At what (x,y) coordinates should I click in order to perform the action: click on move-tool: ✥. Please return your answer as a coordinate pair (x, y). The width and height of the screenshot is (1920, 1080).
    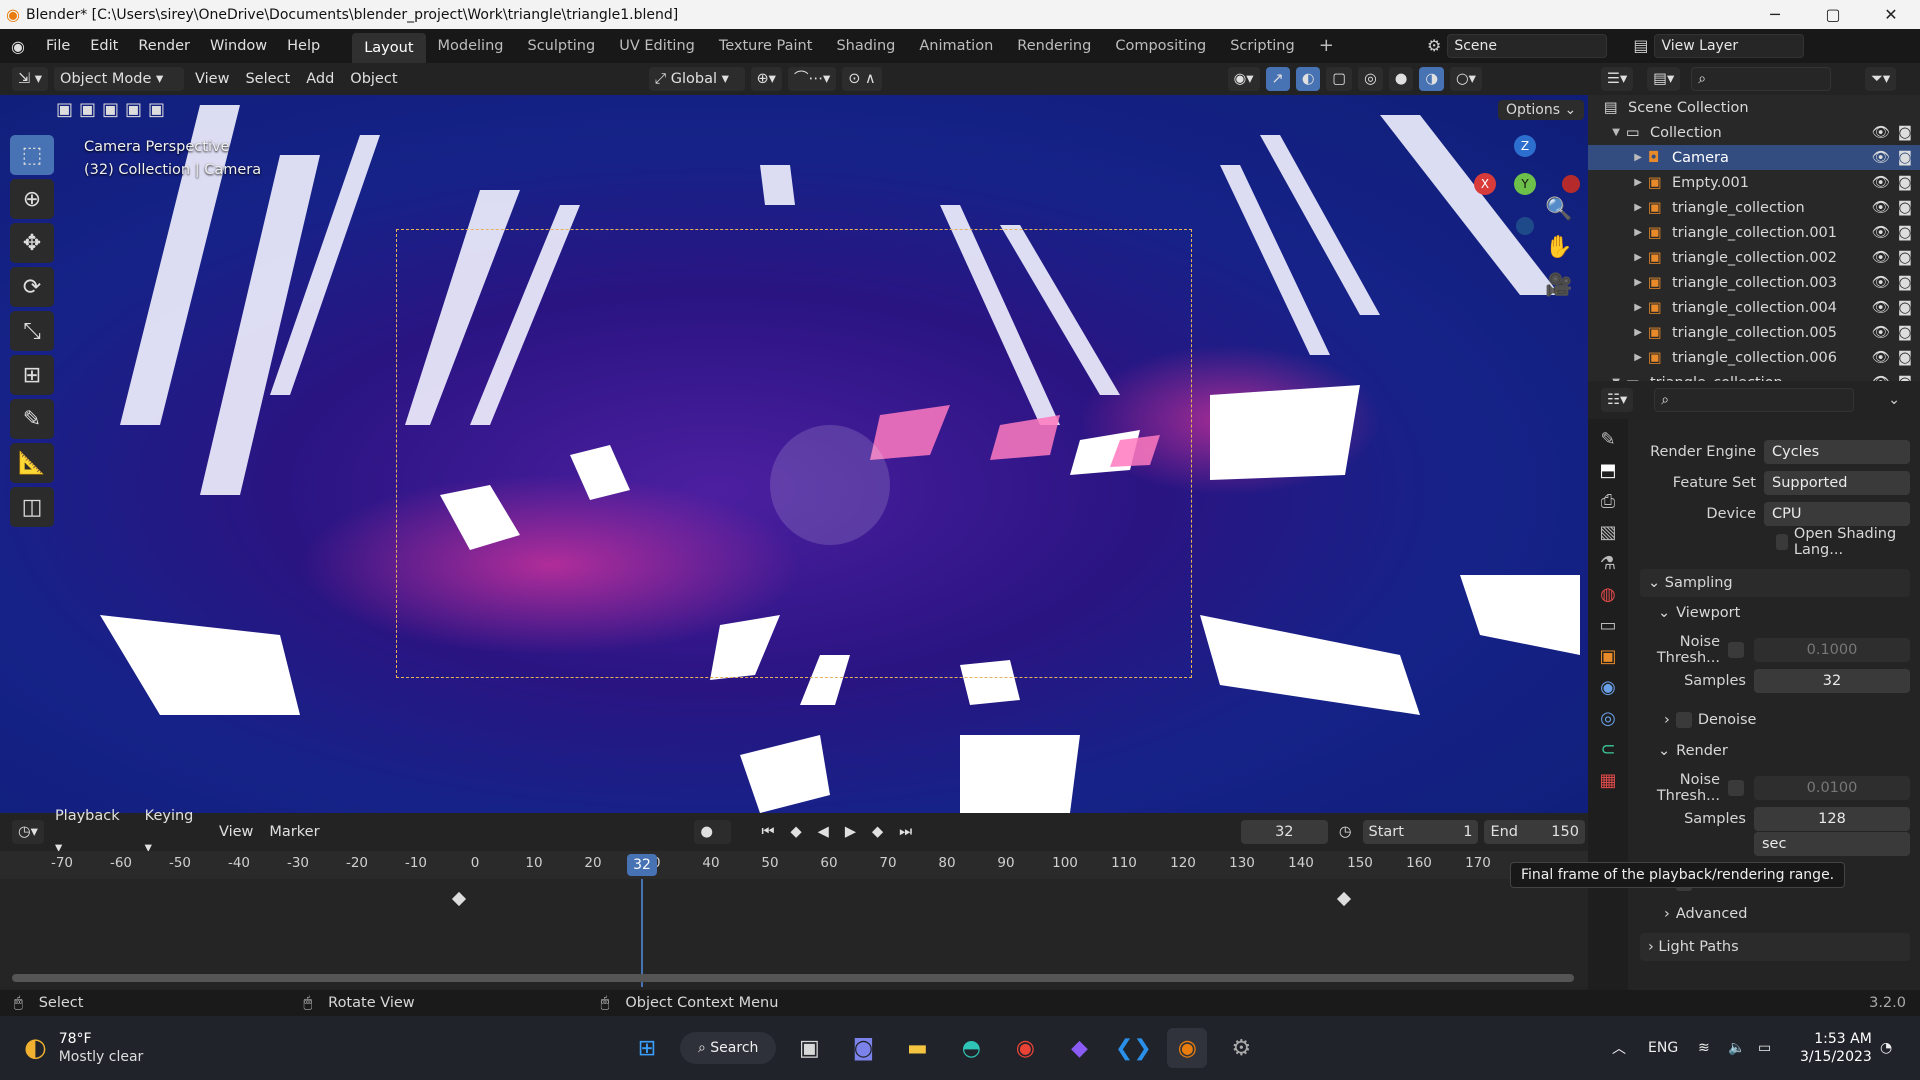
    Looking at the image, I should click on (32, 243).